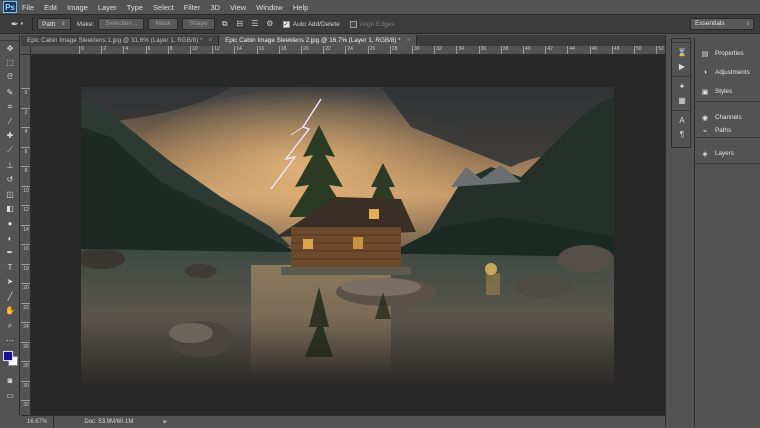  I want to click on move-tool-icon: ✥, so click(10, 48).